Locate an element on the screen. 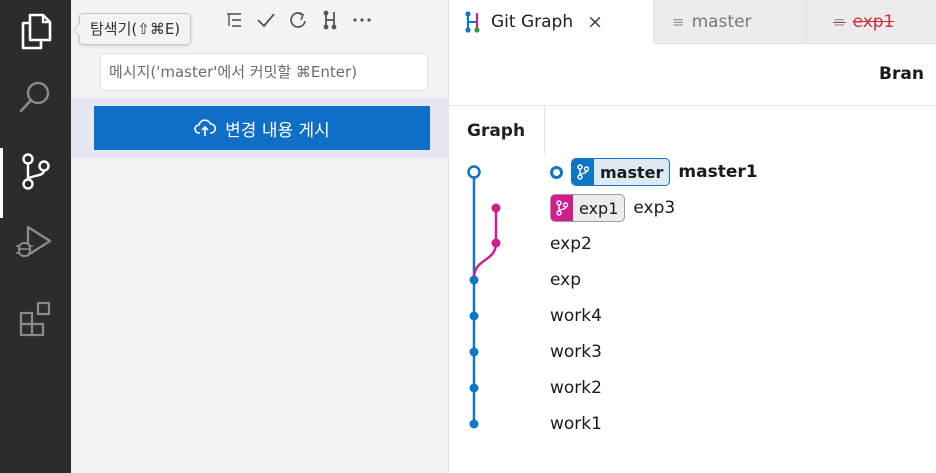 This screenshot has height=473, width=936. activity-item-explorer is located at coordinates (35, 31).